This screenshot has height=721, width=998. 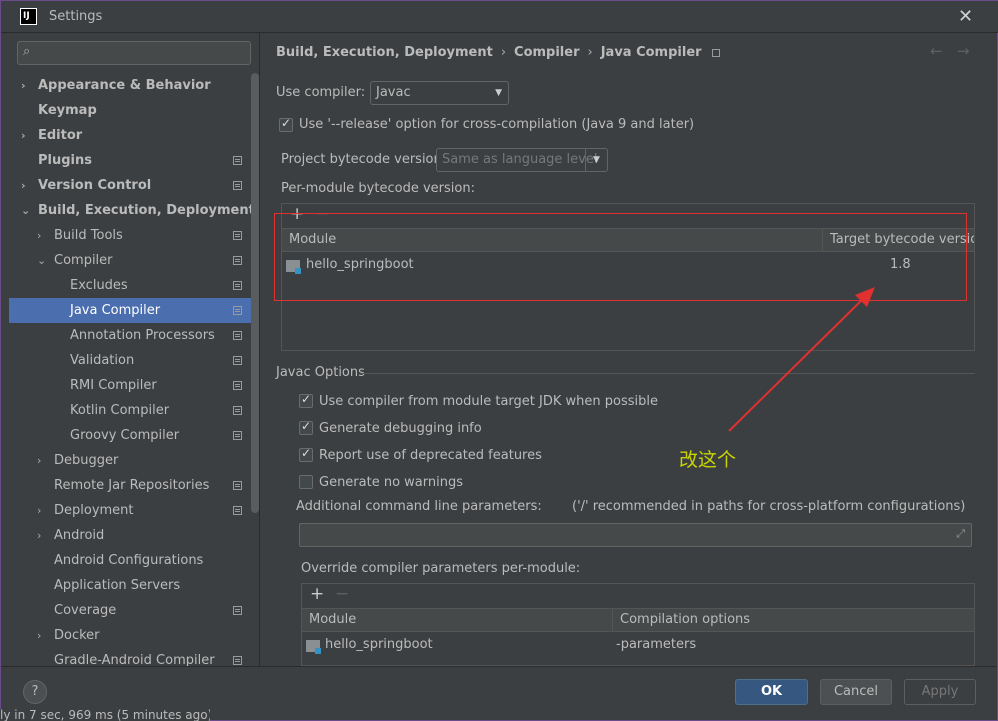 I want to click on sidebar-scrollbar, so click(x=255, y=293).